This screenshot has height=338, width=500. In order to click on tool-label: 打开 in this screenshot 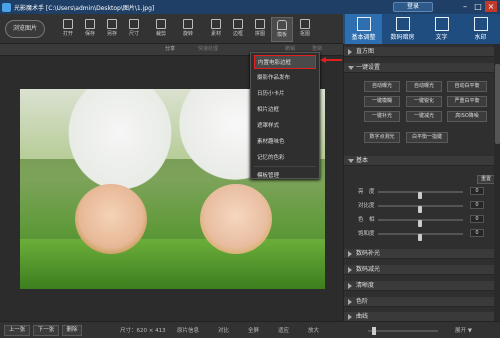, I will do `click(67, 34)`.